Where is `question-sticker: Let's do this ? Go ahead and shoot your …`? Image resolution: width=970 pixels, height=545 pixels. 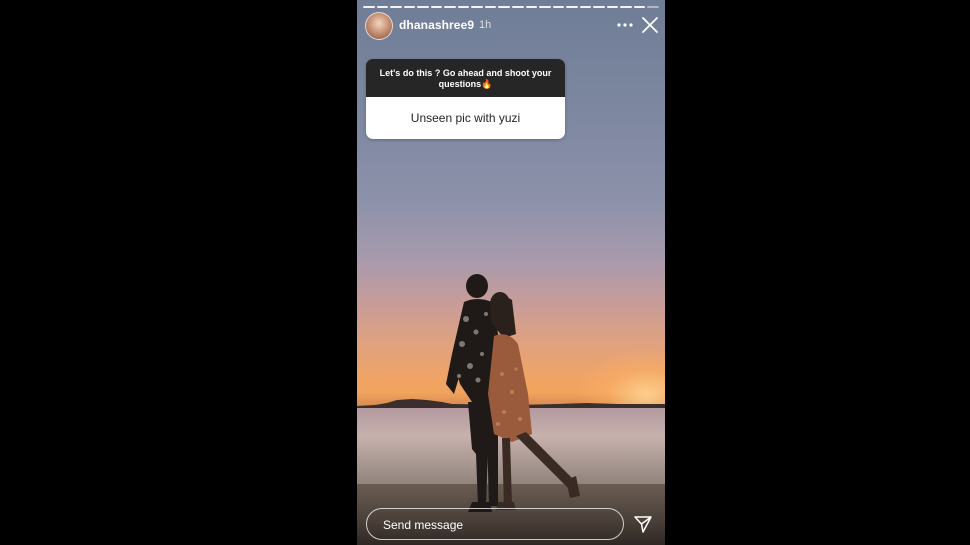 question-sticker: Let's do this ? Go ahead and shoot your … is located at coordinates (465, 99).